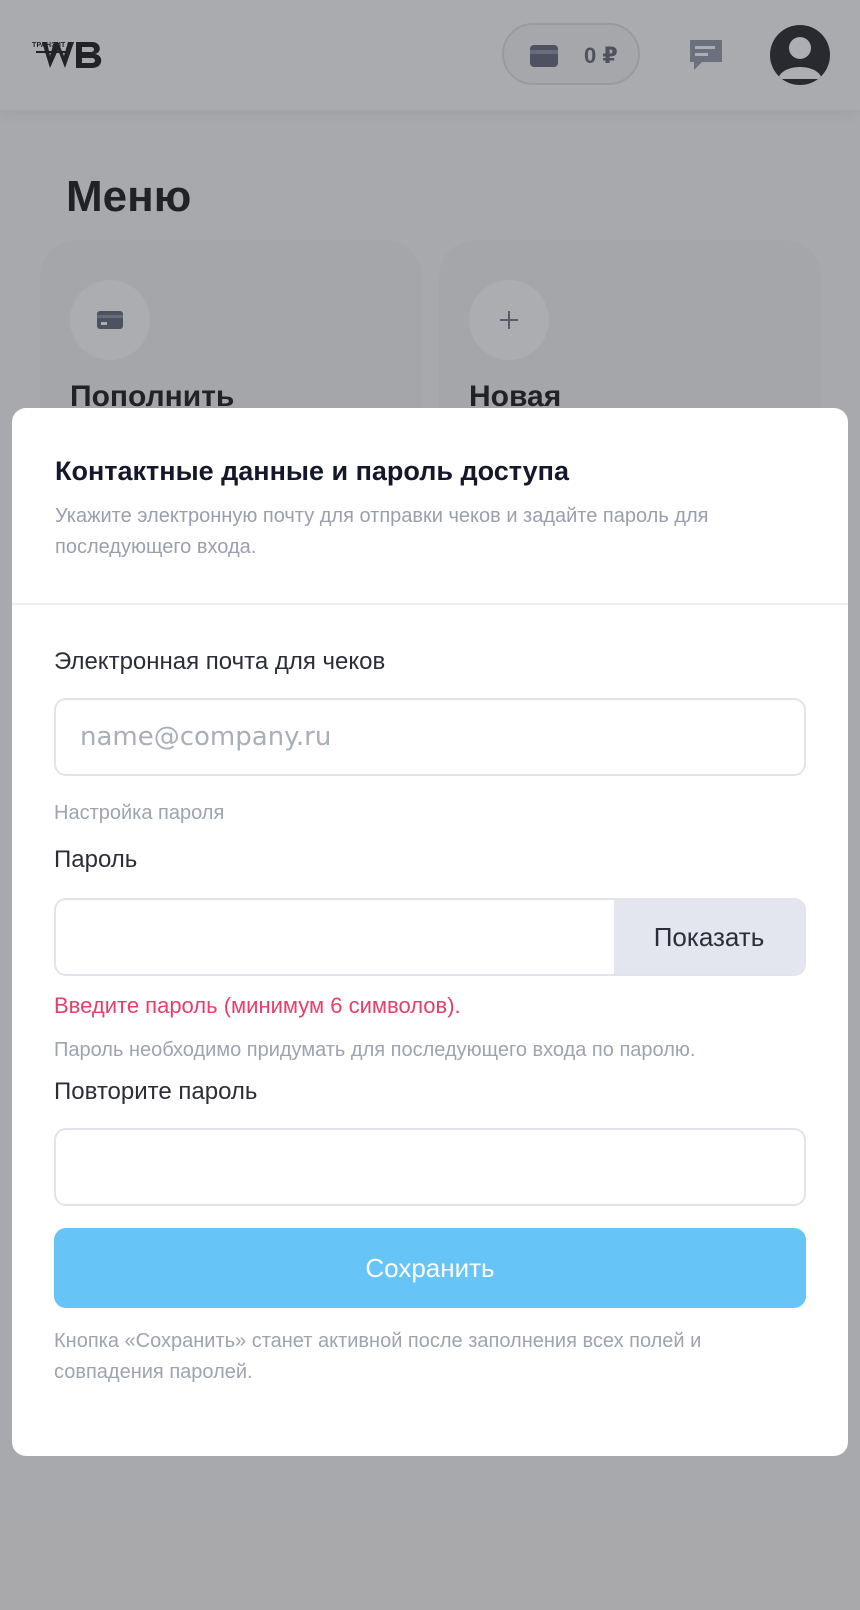  Describe the element at coordinates (312, 471) in the screenshot. I see `modal-title: Контактные данные и пароль доступа` at that location.